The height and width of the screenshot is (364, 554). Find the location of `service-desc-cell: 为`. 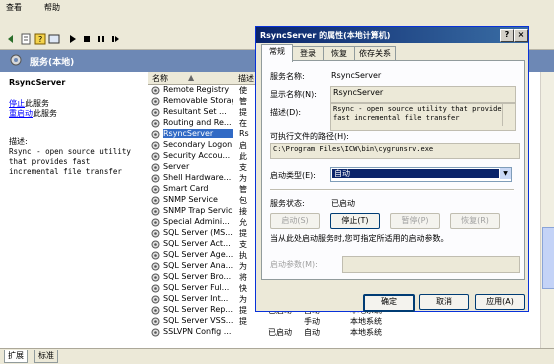

service-desc-cell: 为 is located at coordinates (243, 299).